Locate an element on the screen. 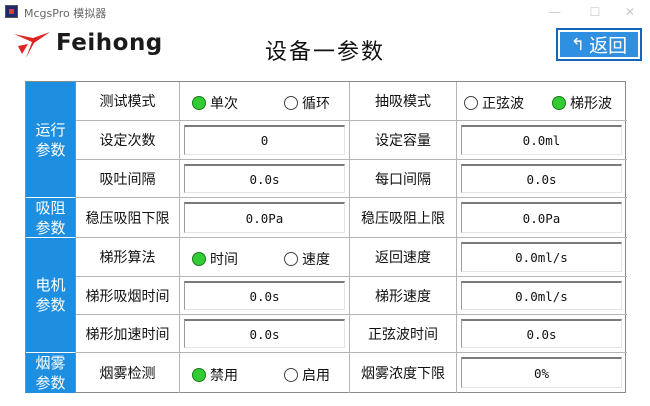  sine-time-input: 0.0s is located at coordinates (541, 333).